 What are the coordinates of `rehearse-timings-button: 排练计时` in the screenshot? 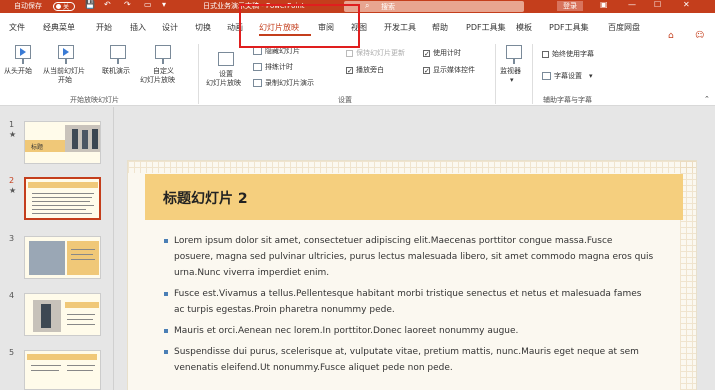 It's located at (279, 67).